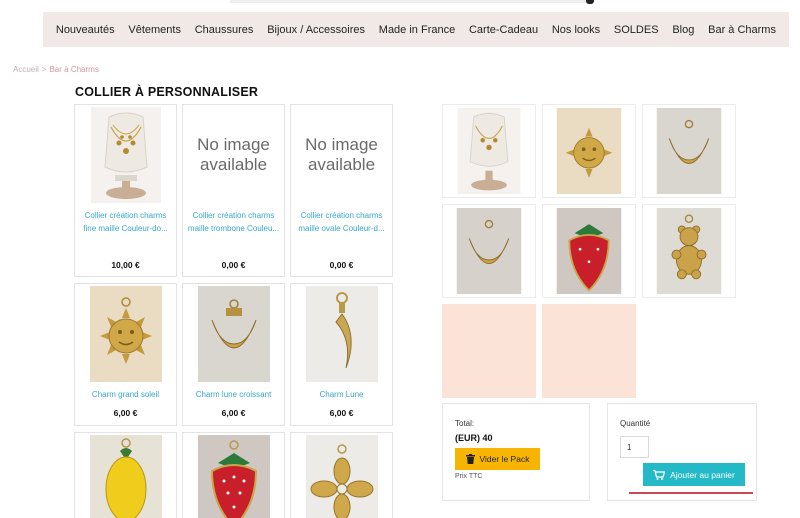  Describe the element at coordinates (125, 265) in the screenshot. I see `product-price: 10,00 €` at that location.